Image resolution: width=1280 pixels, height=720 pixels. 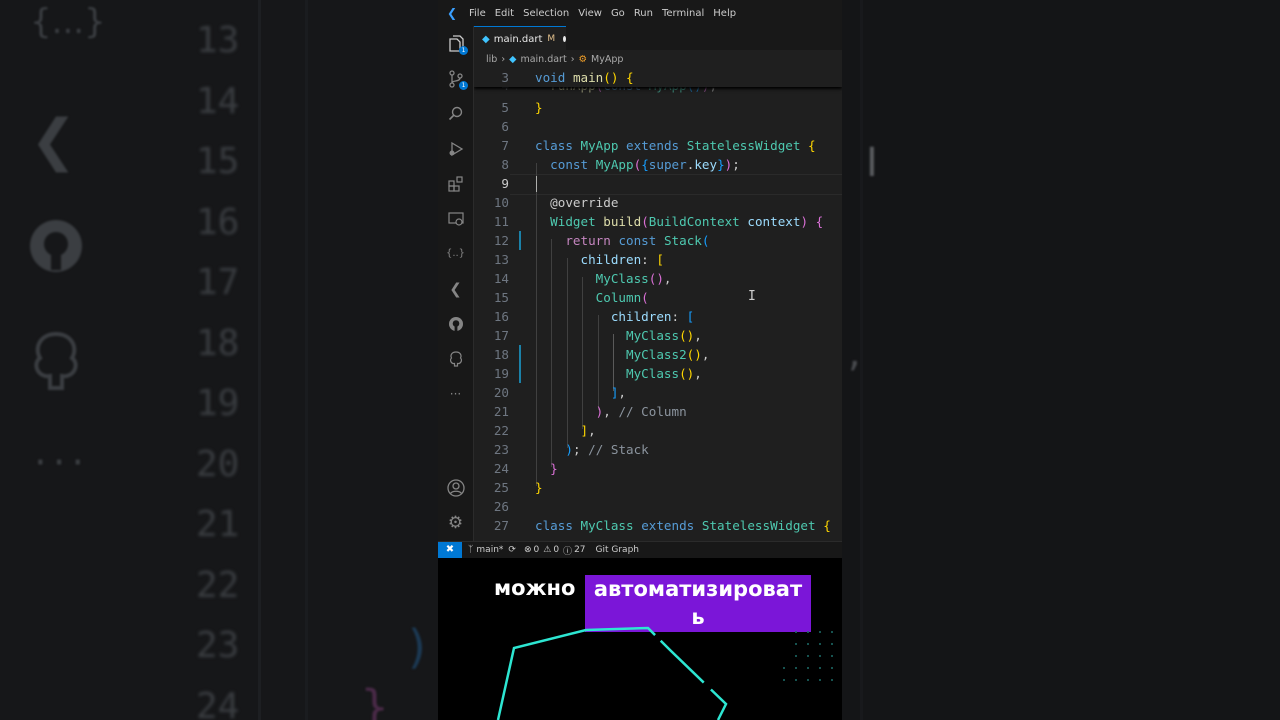 I want to click on mouse-ibeam-icon: I, so click(x=752, y=296).